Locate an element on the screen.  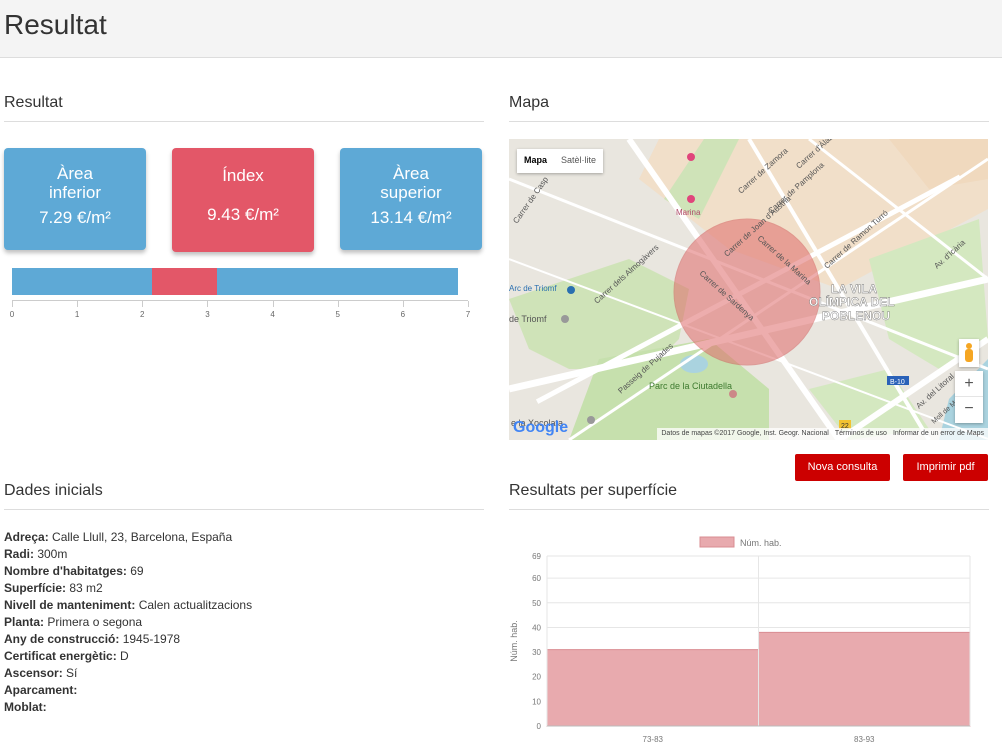
surface-results-heading: Resultats per superfície is located at coordinates (593, 490).